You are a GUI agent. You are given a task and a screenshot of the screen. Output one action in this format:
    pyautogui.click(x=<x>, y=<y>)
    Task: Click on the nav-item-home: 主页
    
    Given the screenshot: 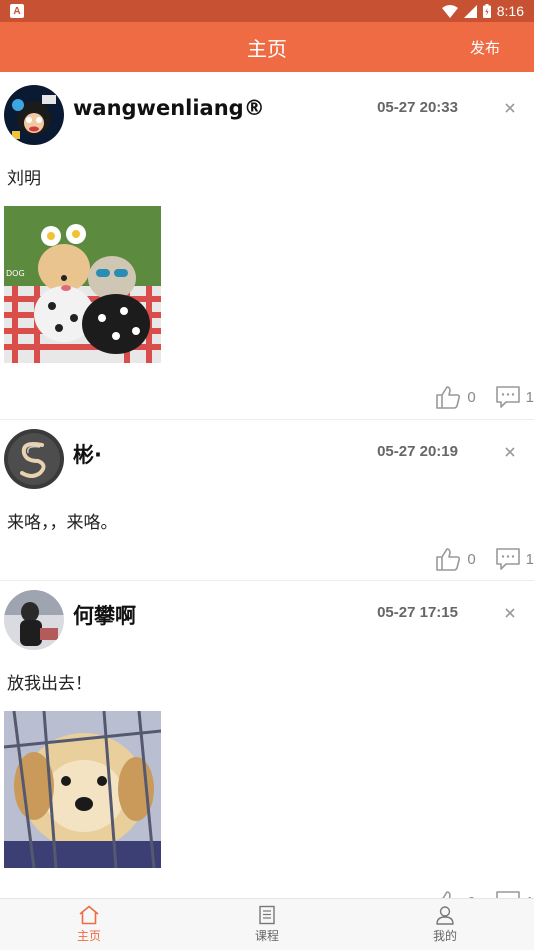 What is the action you would take?
    pyautogui.click(x=89, y=924)
    